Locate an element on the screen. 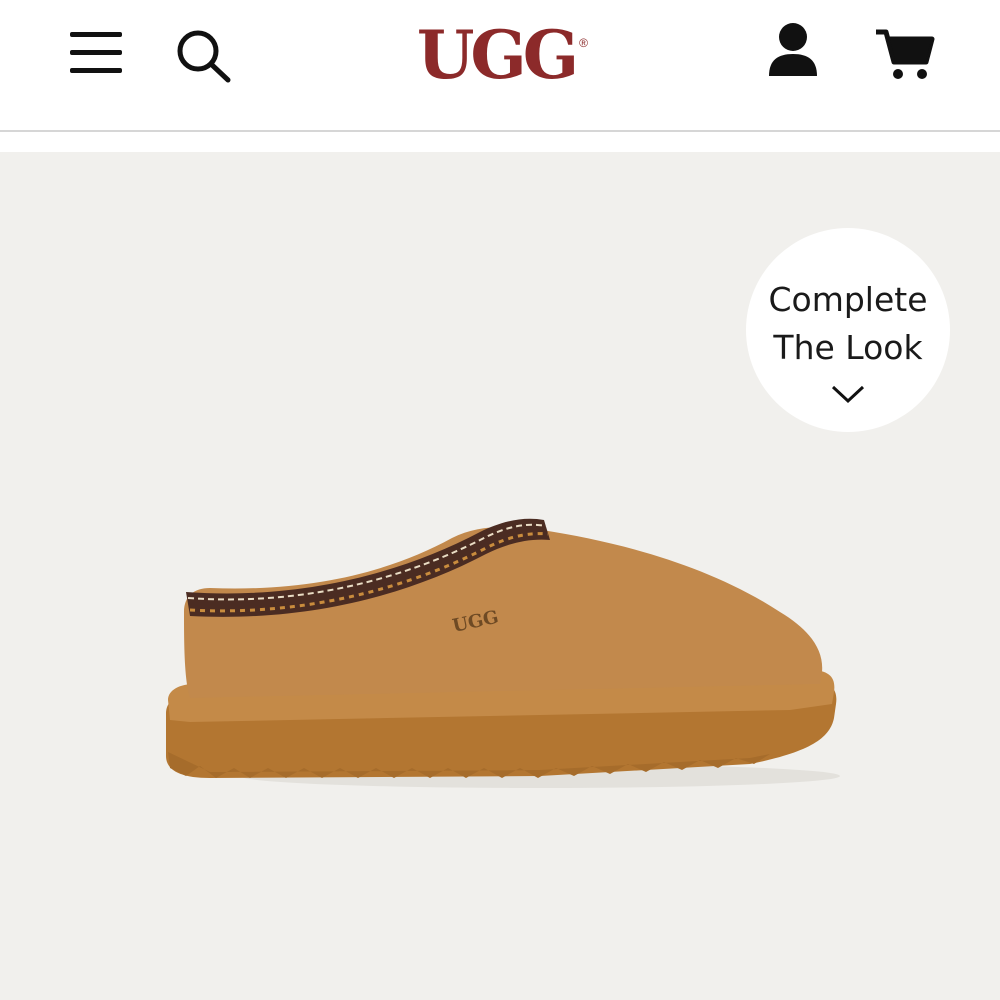 The width and height of the screenshot is (1000, 1000). complete-the-look-label-line1: Complete is located at coordinates (848, 299).